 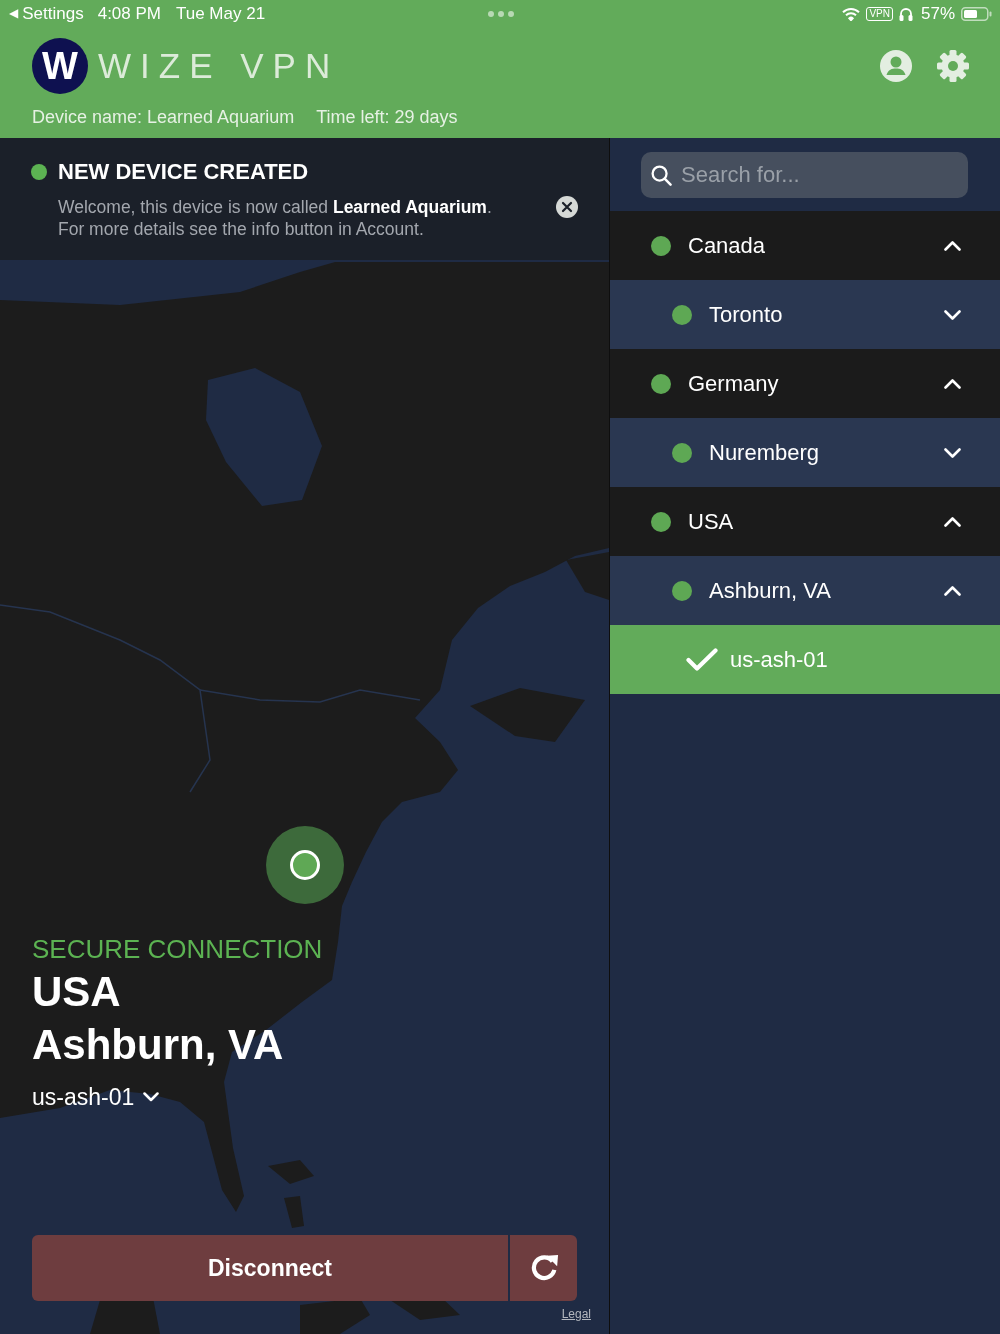 I want to click on location-marker-icon, so click(x=305, y=865).